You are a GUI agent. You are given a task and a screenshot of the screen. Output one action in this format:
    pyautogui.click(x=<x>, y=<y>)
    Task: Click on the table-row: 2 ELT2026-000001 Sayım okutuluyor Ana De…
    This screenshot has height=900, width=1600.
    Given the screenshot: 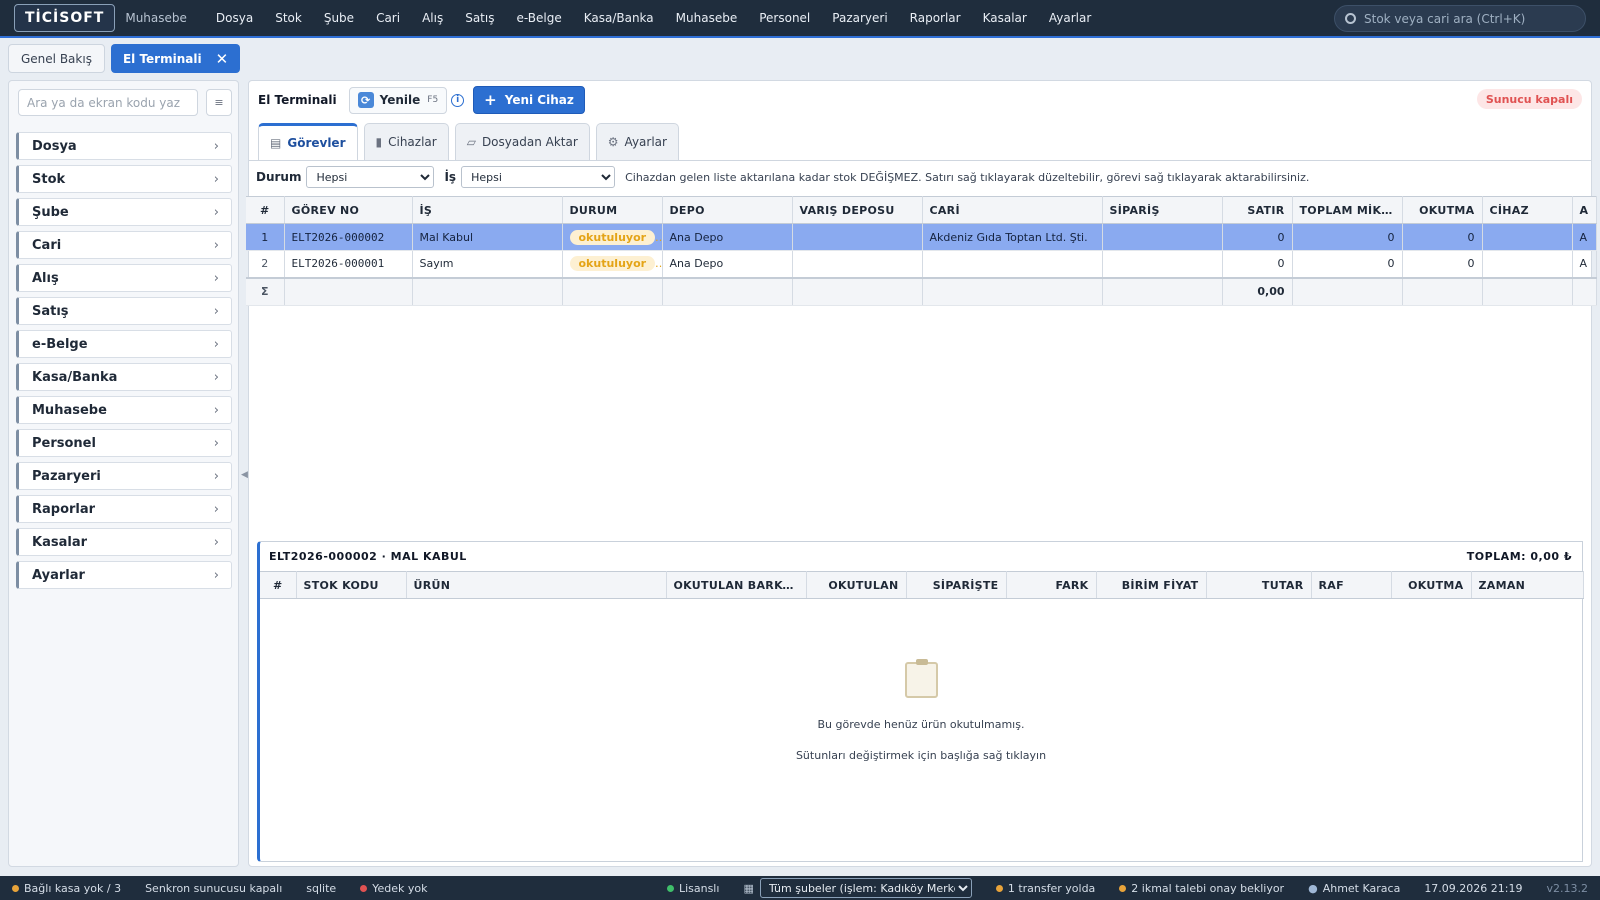 What is the action you would take?
    pyautogui.click(x=921, y=264)
    